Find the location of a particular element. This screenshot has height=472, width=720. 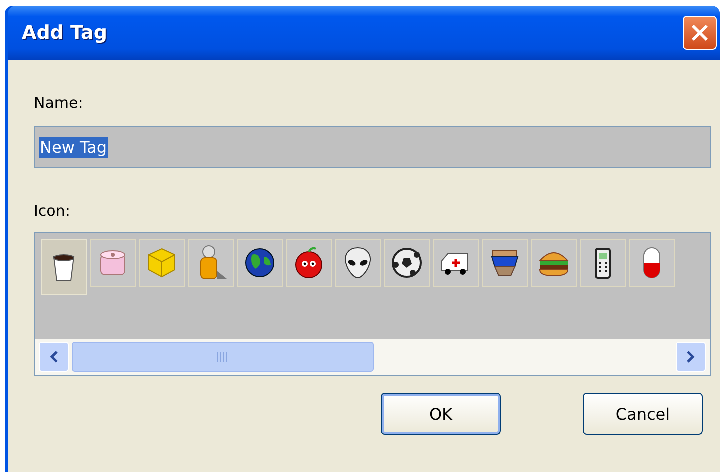

close-button is located at coordinates (700, 33).